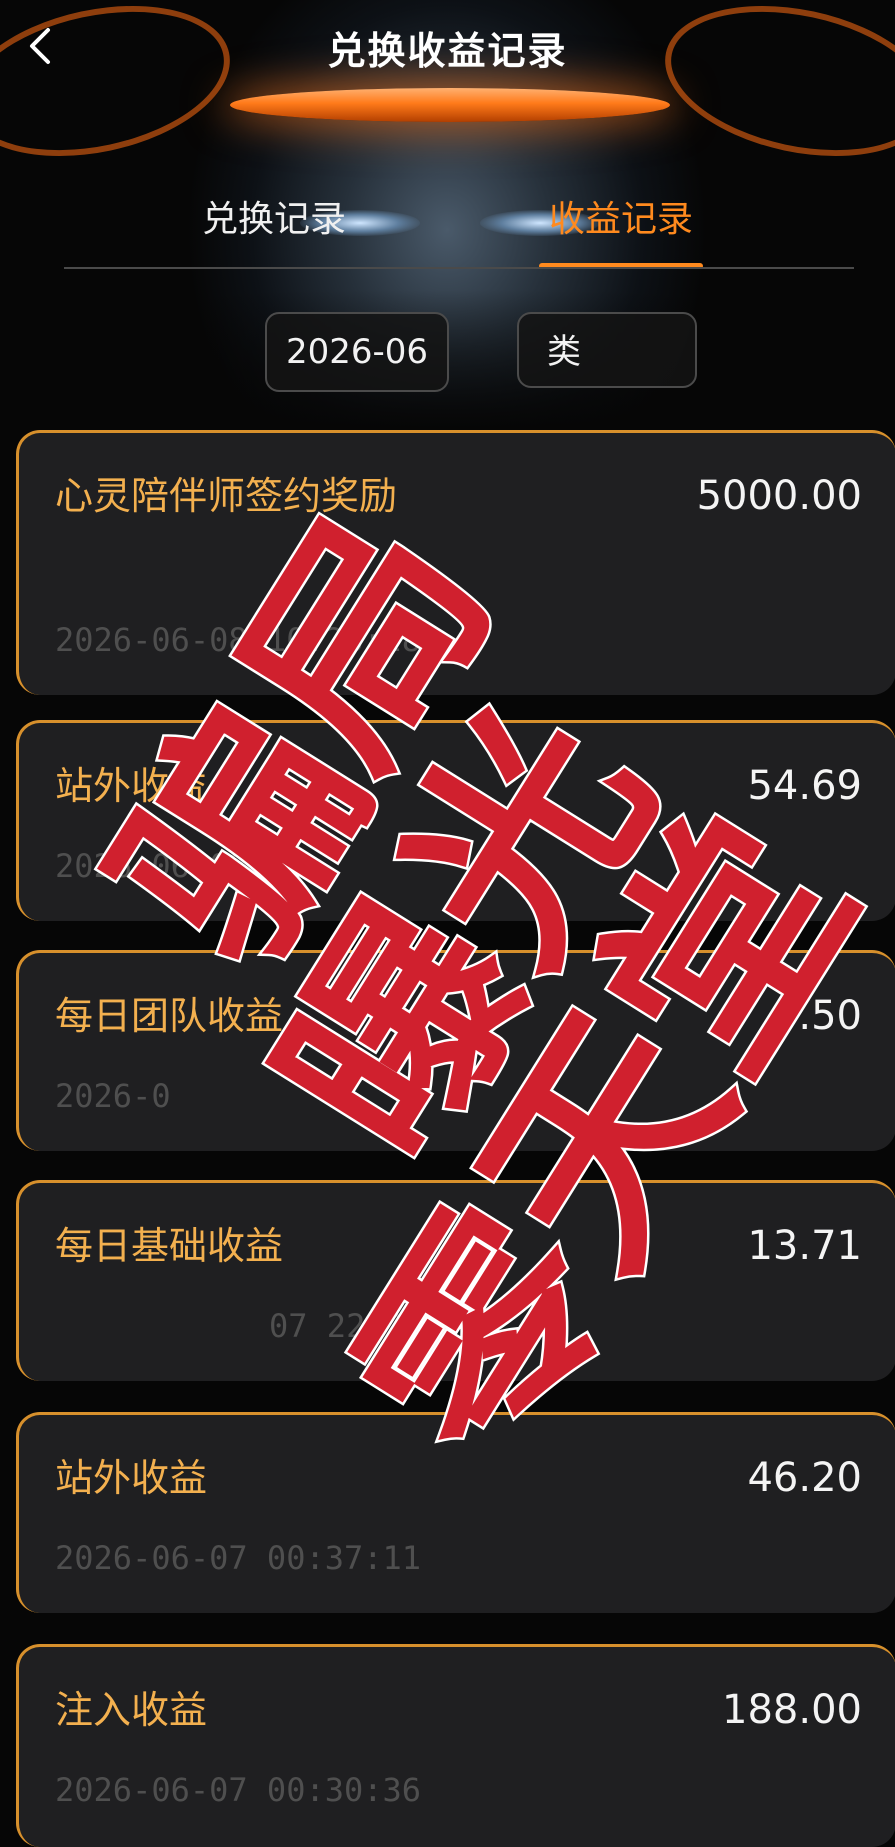  What do you see at coordinates (238, 640) in the screenshot?
I see `record-time: 2026-06-08 10:28:28` at bounding box center [238, 640].